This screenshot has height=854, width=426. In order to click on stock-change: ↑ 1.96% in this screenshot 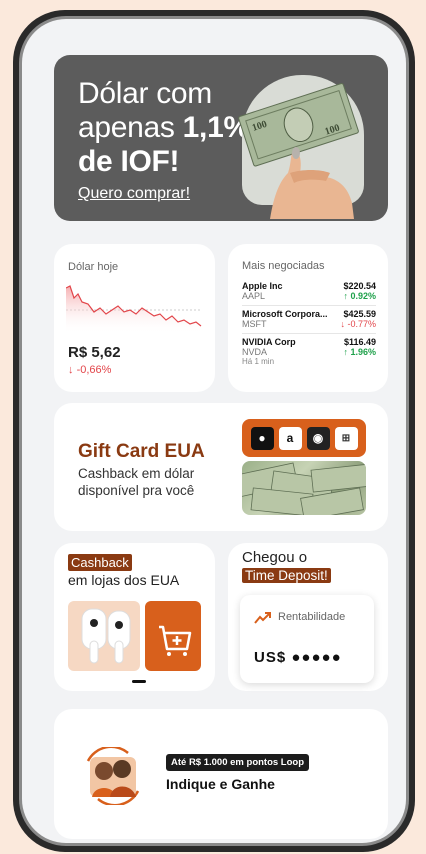, I will do `click(359, 352)`.